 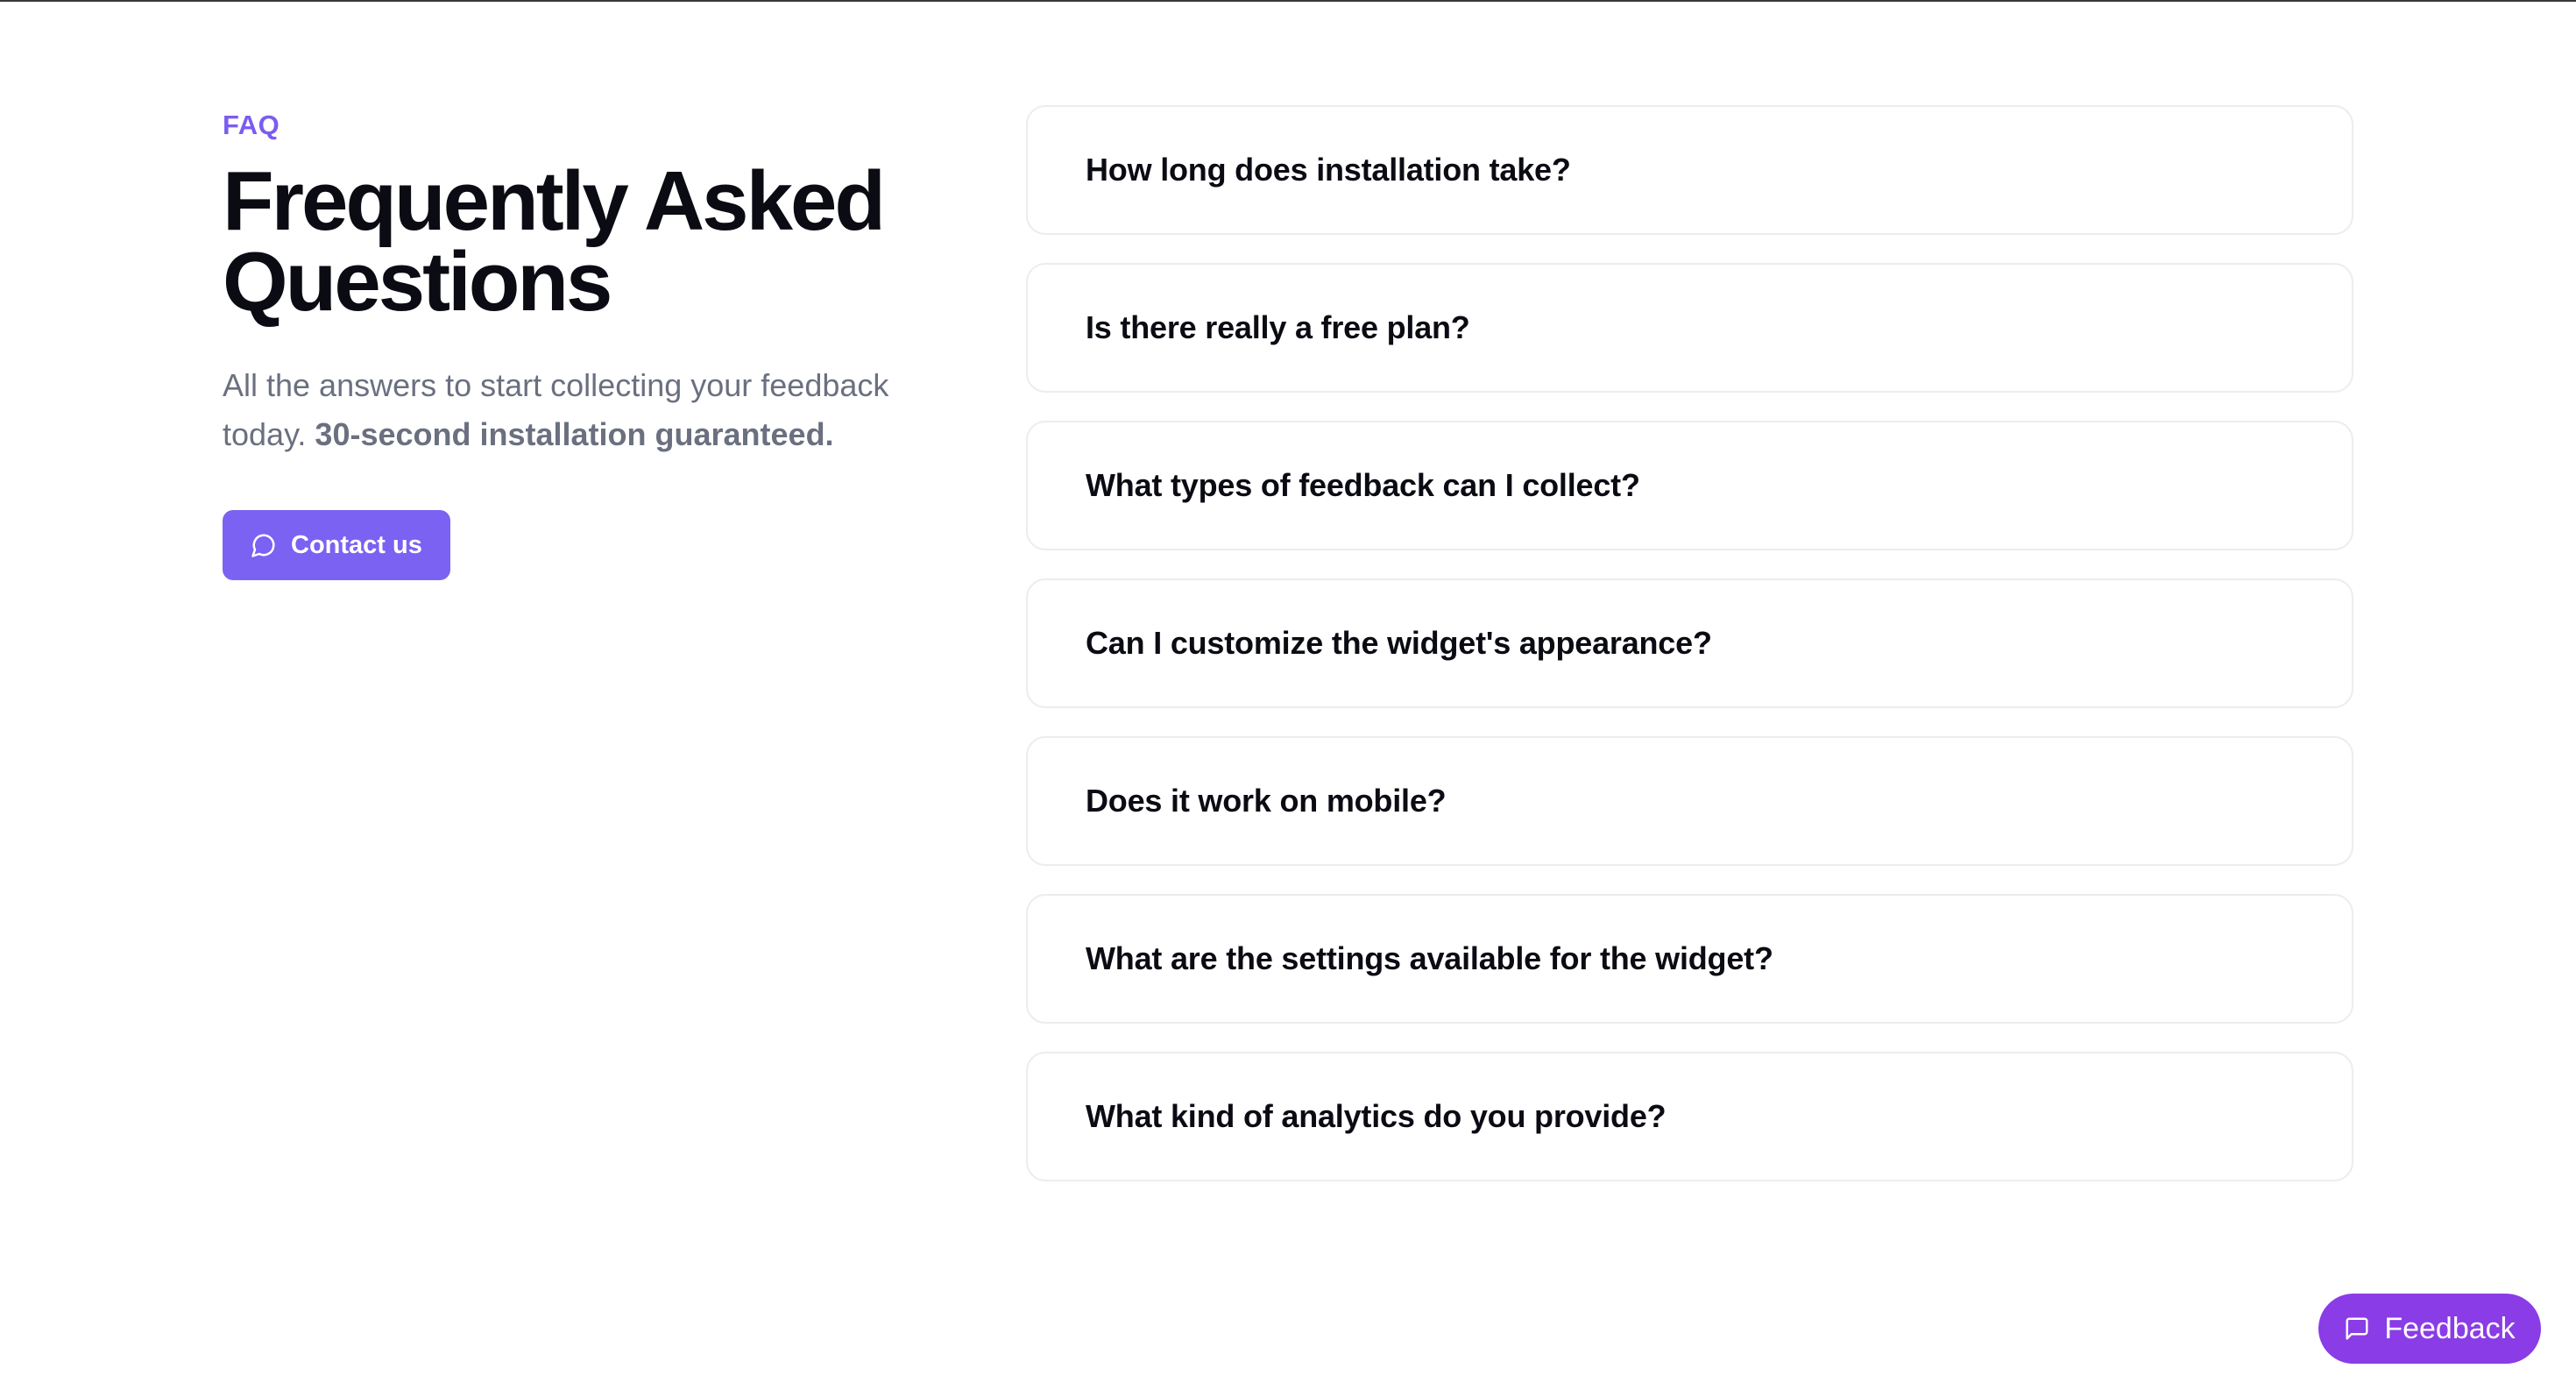 What do you see at coordinates (1399, 643) in the screenshot?
I see `faq-question: Can I customize the widget's appearance?` at bounding box center [1399, 643].